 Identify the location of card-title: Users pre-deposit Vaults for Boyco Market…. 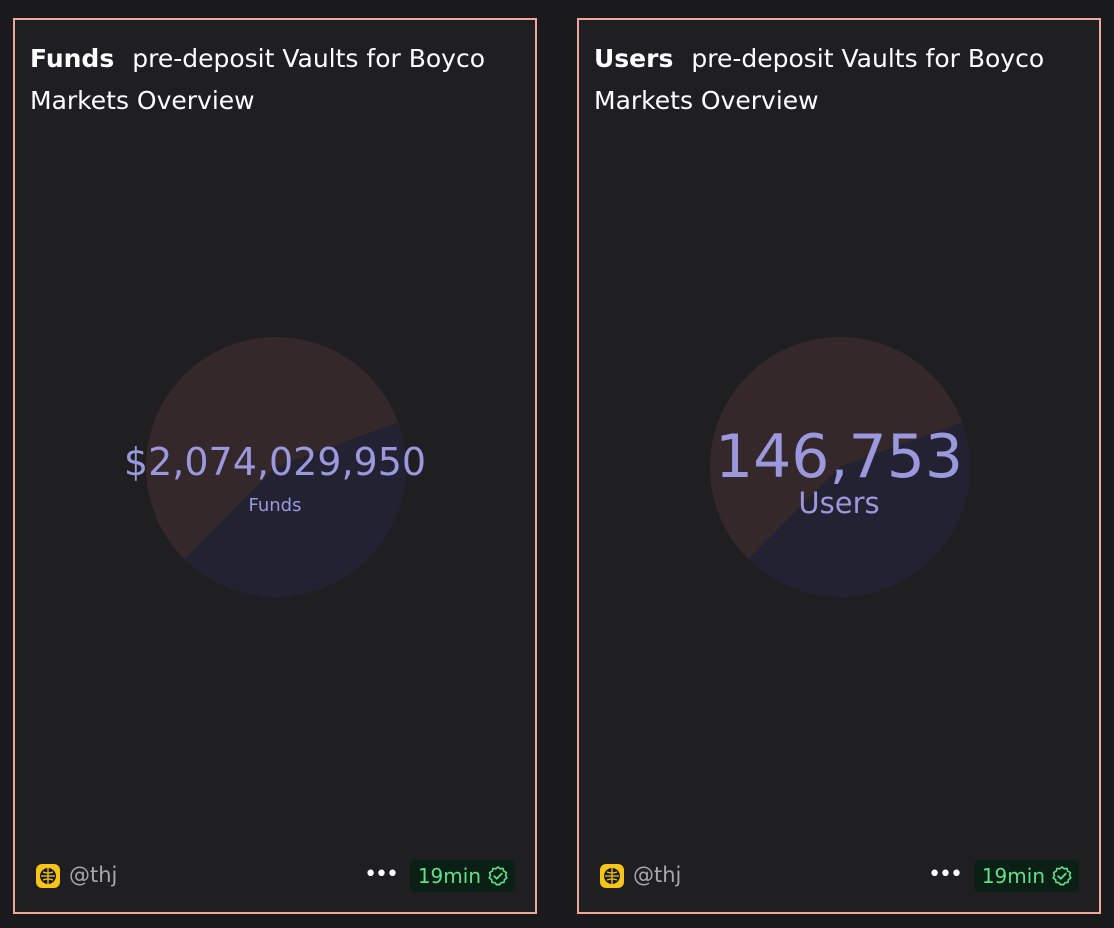
(839, 80).